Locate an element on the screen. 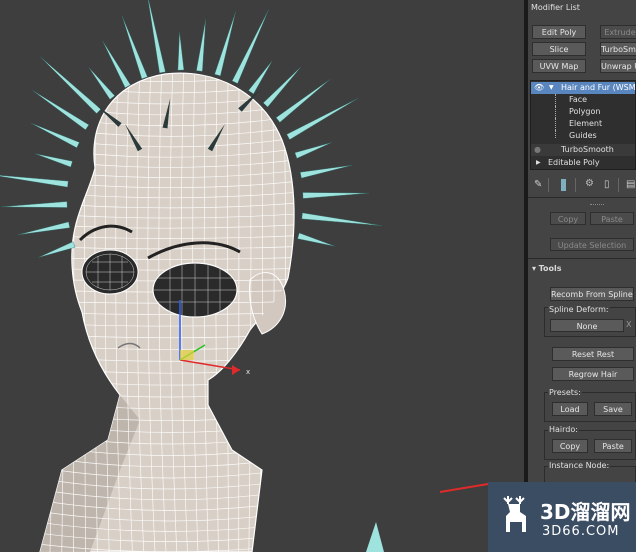 This screenshot has height=552, width=636. pin-stack-icon: ✎ is located at coordinates (538, 184).